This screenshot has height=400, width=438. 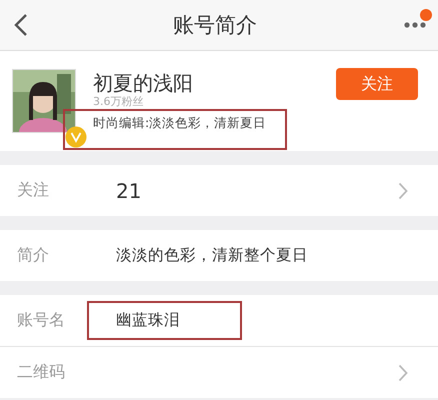 I want to click on row-label: 简介, so click(x=33, y=255).